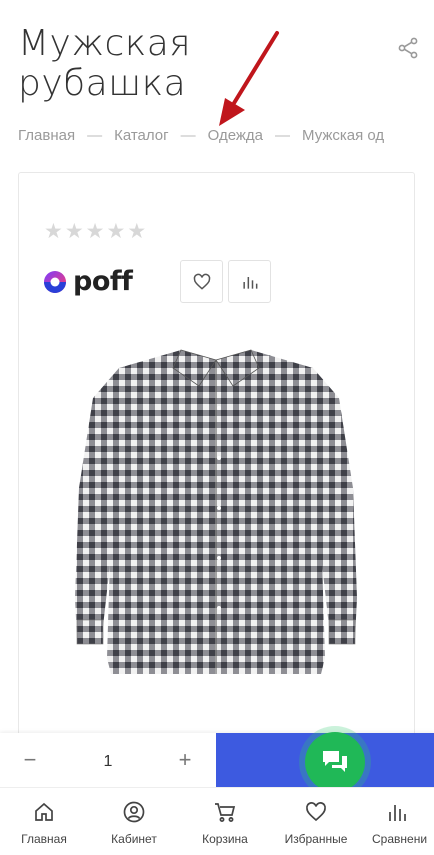 The height and width of the screenshot is (855, 434). I want to click on brand-logo: poff, so click(88, 281).